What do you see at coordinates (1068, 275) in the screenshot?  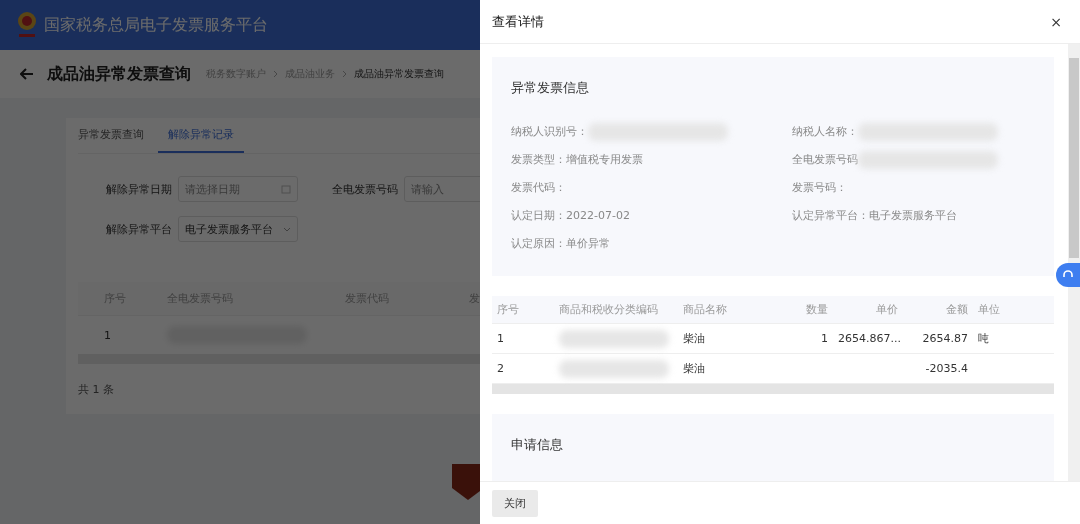 I see `support-button` at bounding box center [1068, 275].